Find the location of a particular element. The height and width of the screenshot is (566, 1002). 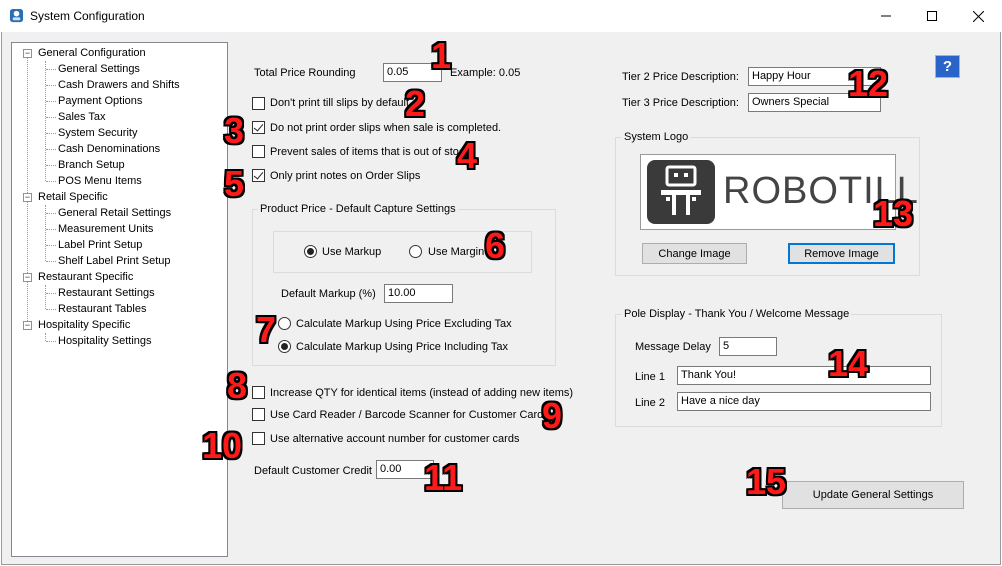

message-delay-input: 5 is located at coordinates (748, 346).